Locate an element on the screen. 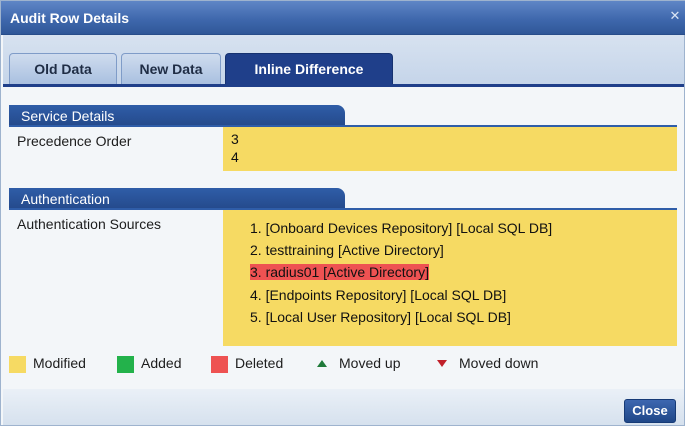 The height and width of the screenshot is (426, 685). tab-strip: Old Data New Data Inline Difference is located at coordinates (343, 61).